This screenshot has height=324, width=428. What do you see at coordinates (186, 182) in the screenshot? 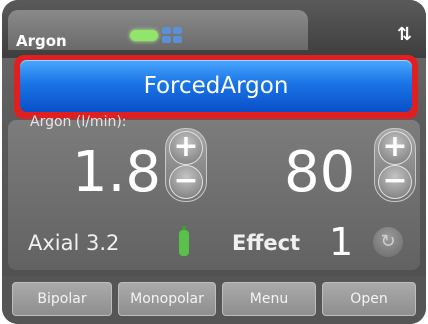
I see `flow-decrease-button: −` at bounding box center [186, 182].